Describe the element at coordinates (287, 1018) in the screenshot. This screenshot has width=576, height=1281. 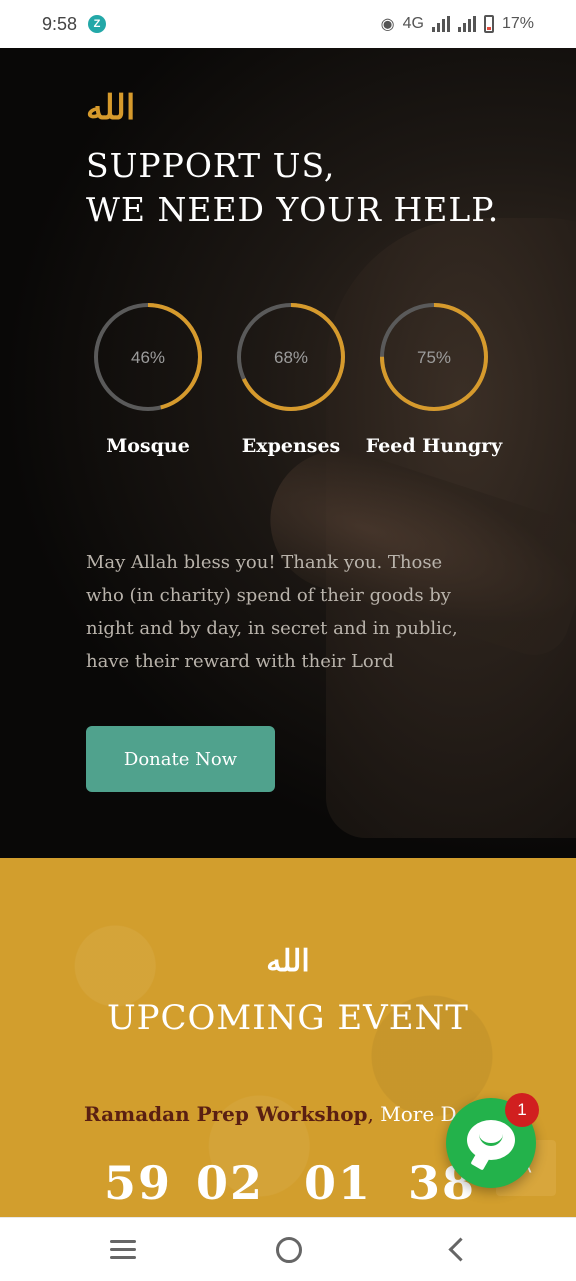
I see `event-section-title: UPCOMING EVENT` at that location.